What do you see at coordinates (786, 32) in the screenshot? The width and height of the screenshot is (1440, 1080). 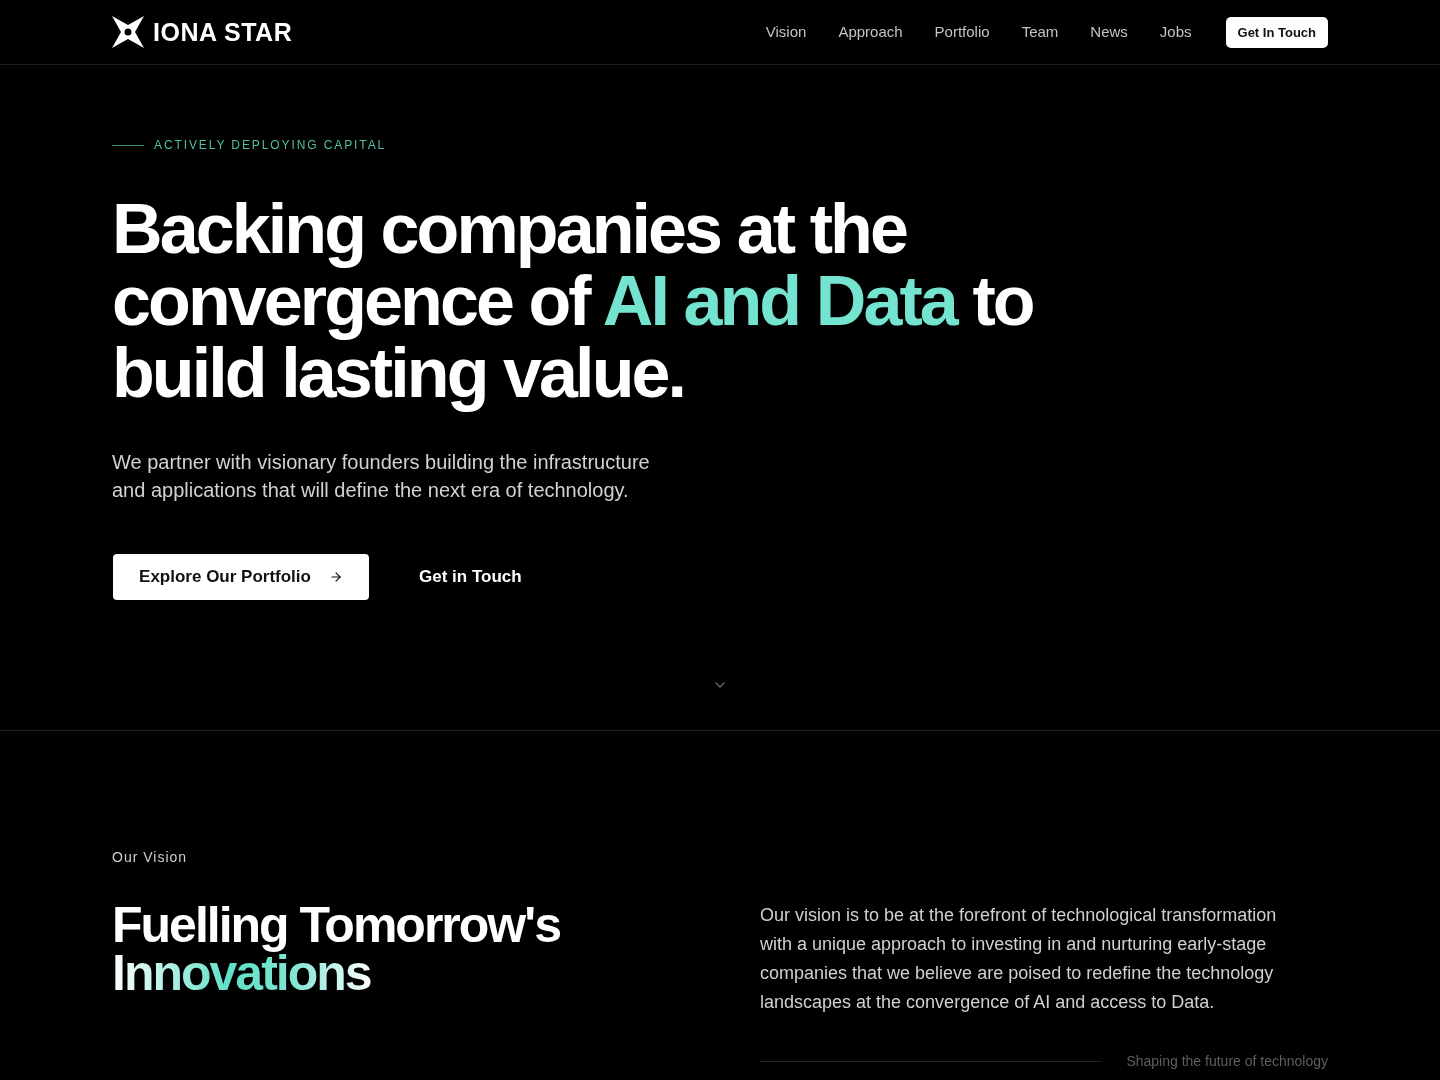 I see `nav-link: Vision` at bounding box center [786, 32].